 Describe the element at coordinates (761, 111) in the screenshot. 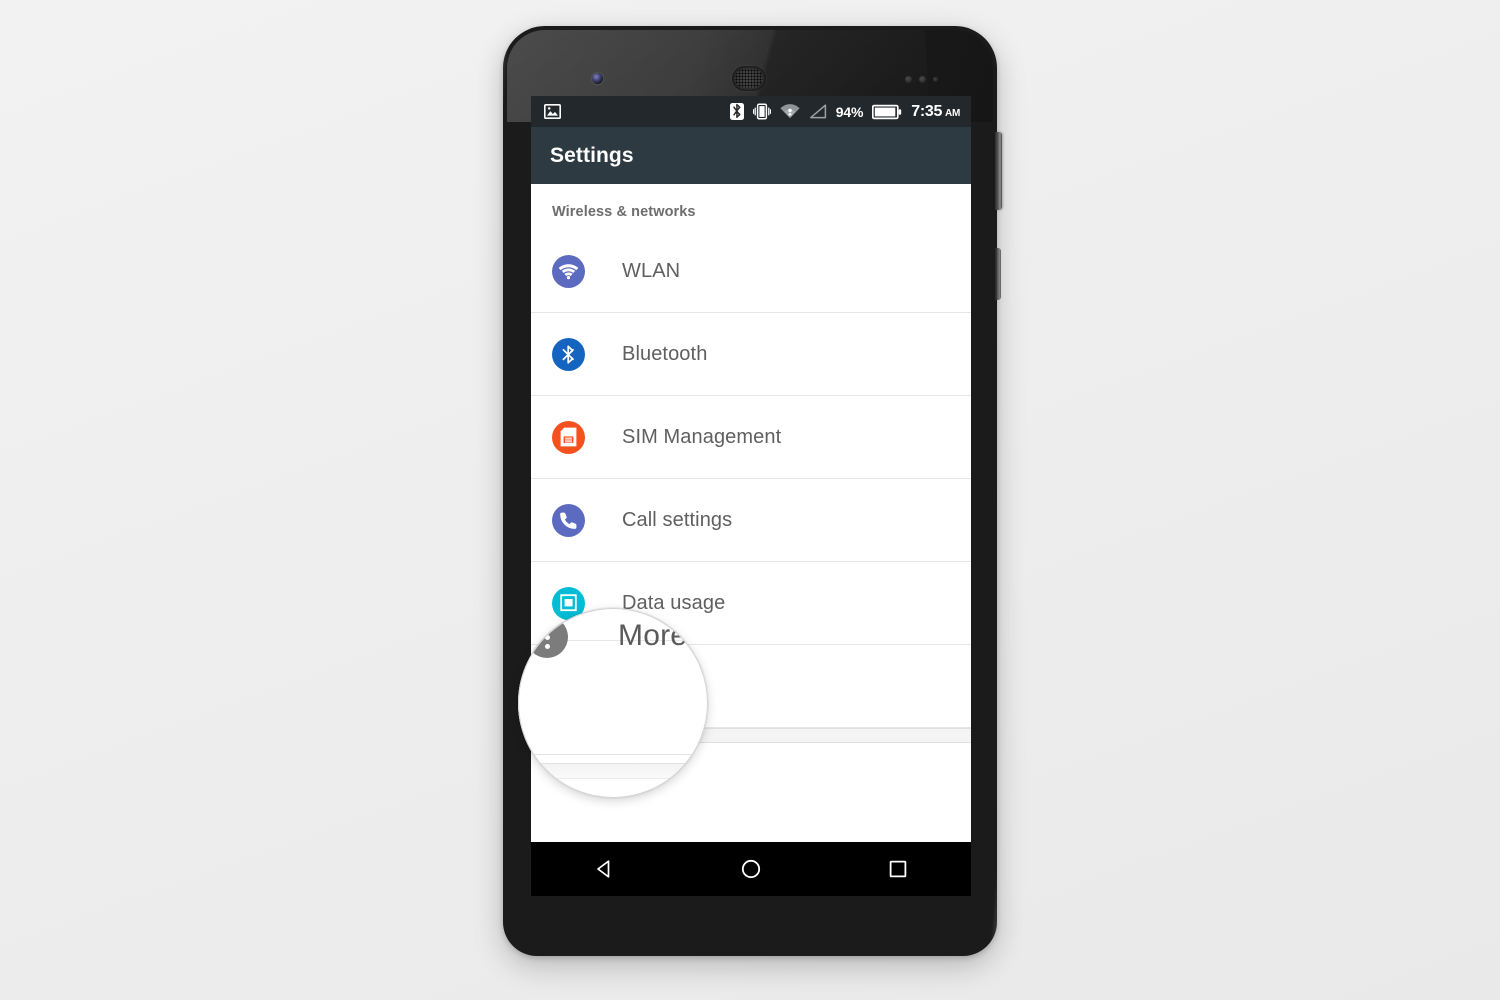

I see `vibrate-icon` at that location.